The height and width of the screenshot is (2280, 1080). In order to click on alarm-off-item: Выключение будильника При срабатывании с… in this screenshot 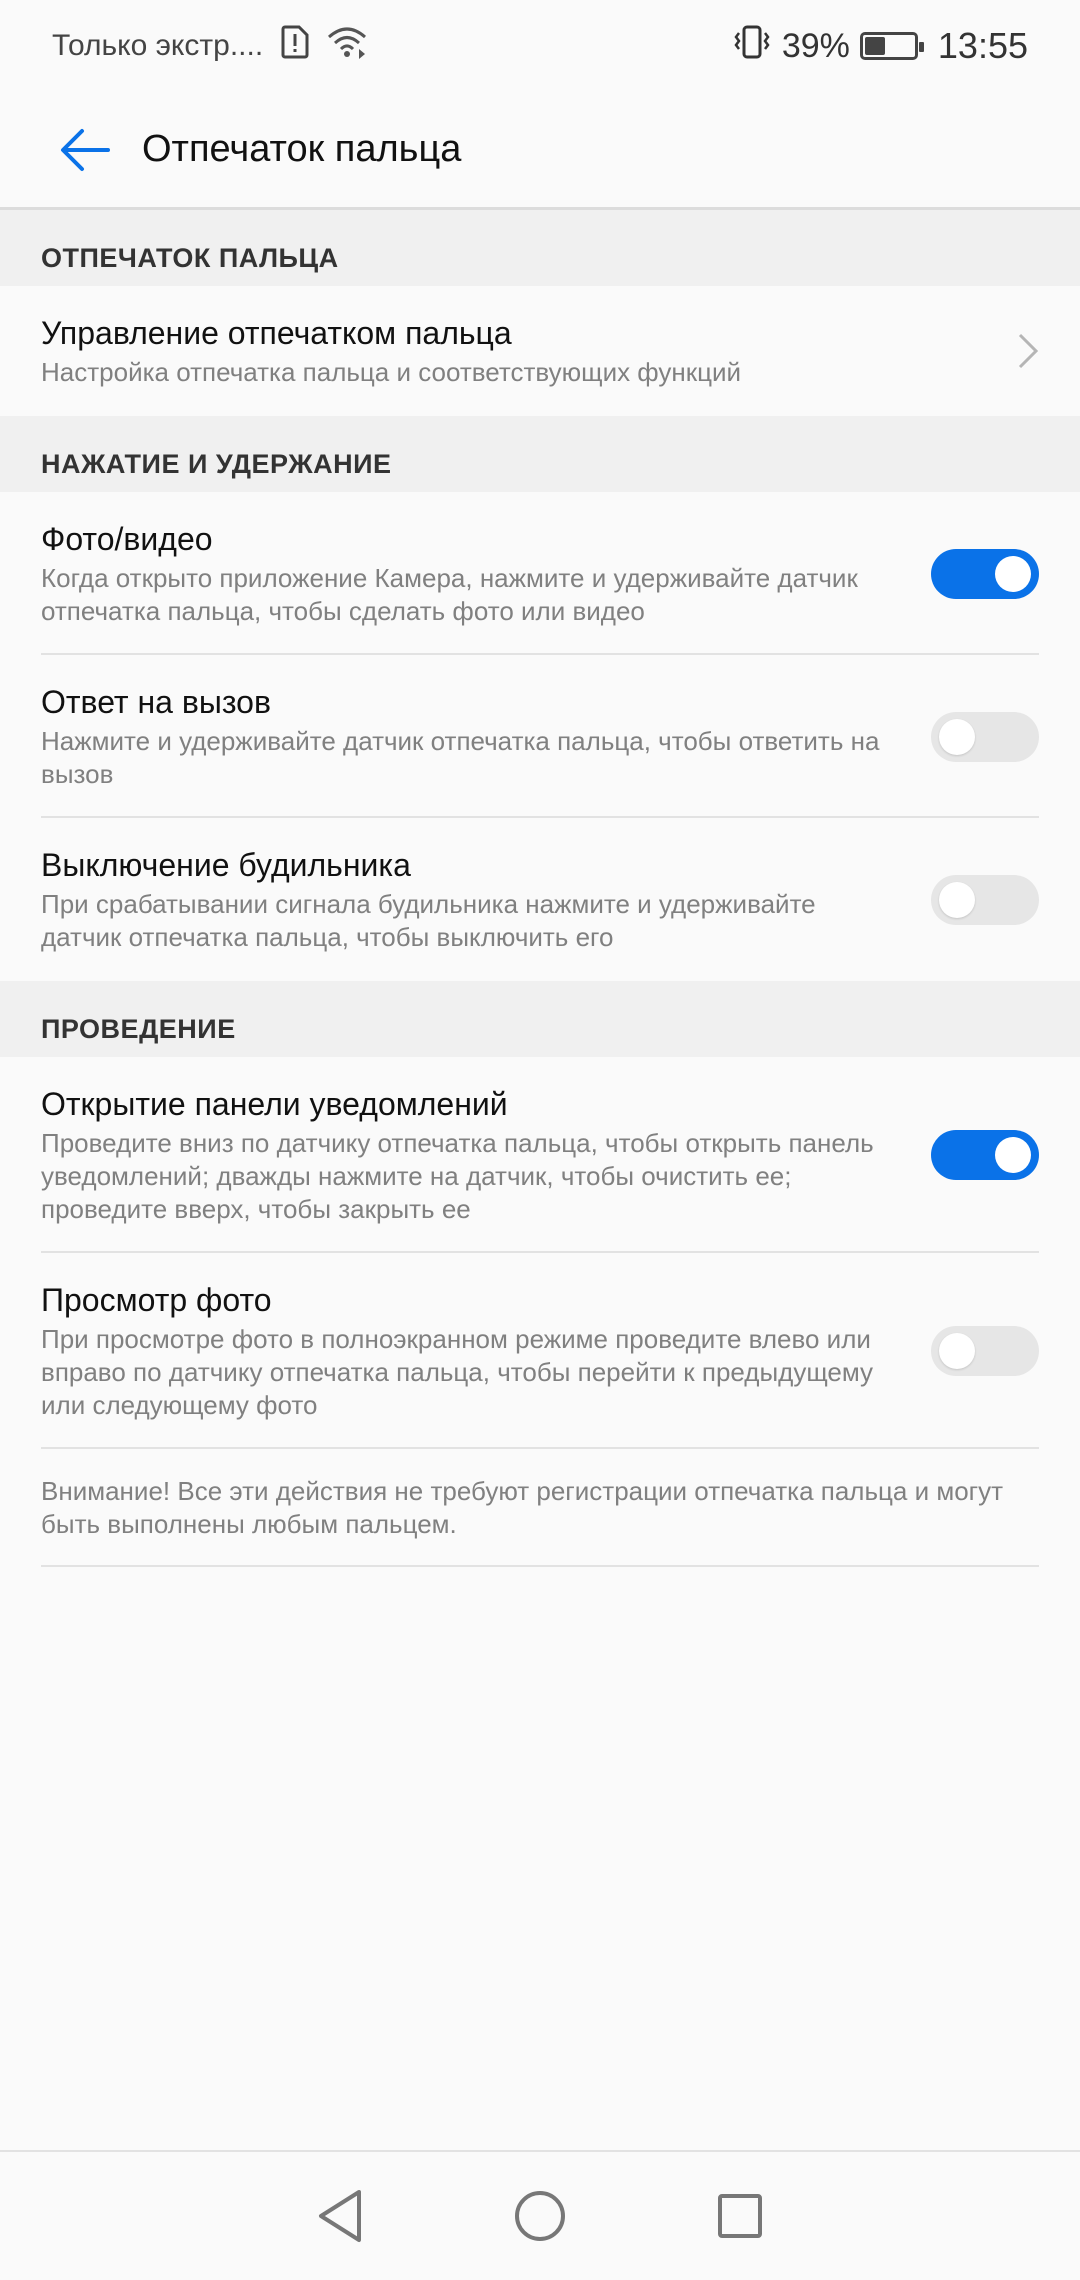, I will do `click(540, 899)`.